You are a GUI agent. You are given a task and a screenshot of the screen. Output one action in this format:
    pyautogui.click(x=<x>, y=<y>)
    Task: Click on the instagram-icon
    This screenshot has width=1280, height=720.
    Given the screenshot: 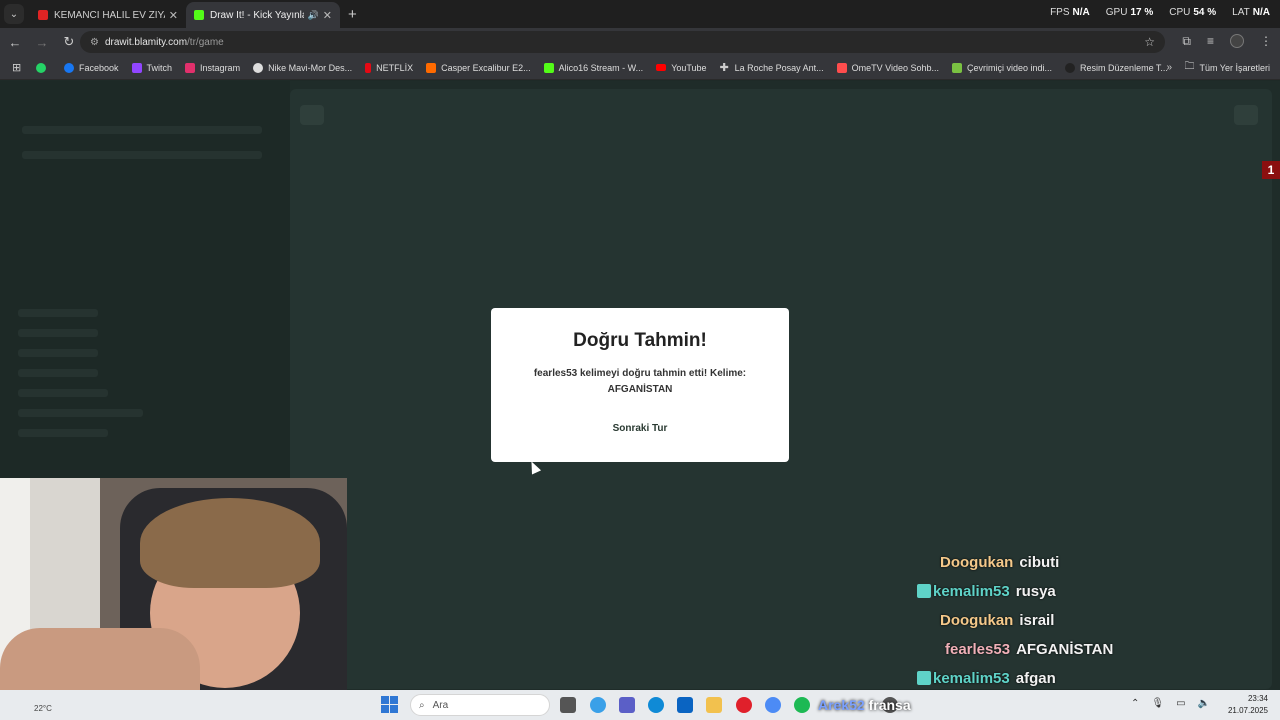 What is the action you would take?
    pyautogui.click(x=190, y=67)
    